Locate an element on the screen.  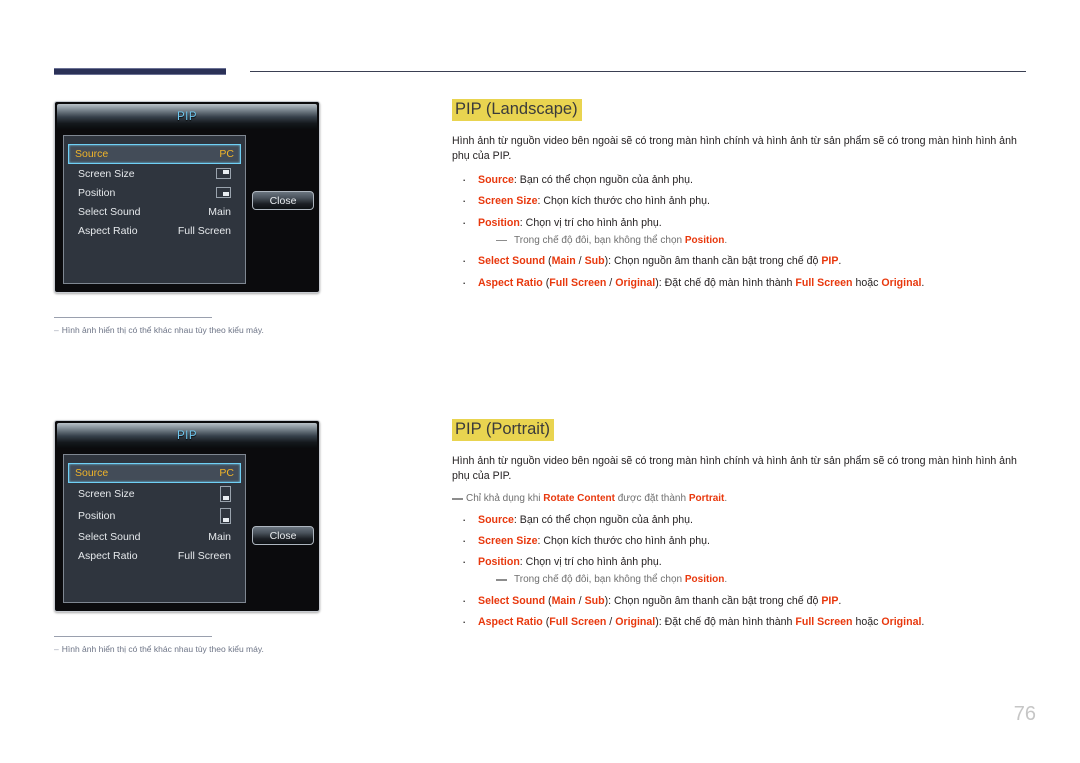
screen-size-landscape-icon is located at coordinates (223, 173).